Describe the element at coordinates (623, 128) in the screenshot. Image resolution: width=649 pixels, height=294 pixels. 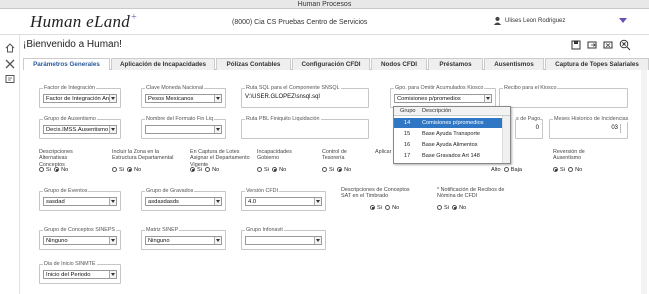
I see `stepper-icon` at that location.